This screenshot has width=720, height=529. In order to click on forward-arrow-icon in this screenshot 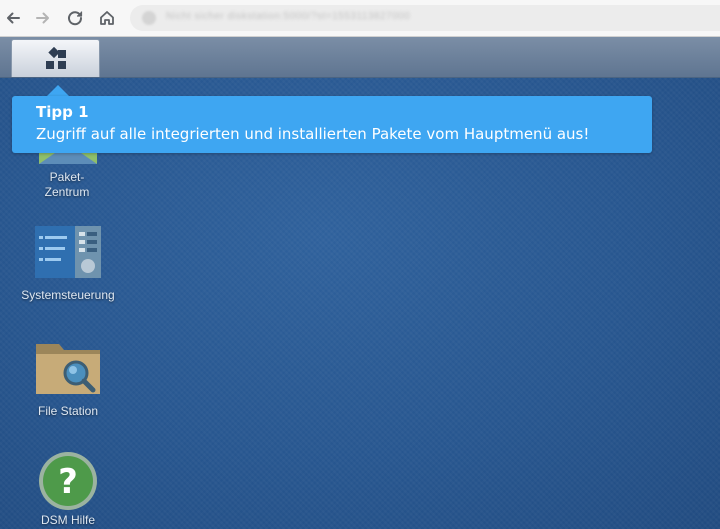, I will do `click(43, 18)`.